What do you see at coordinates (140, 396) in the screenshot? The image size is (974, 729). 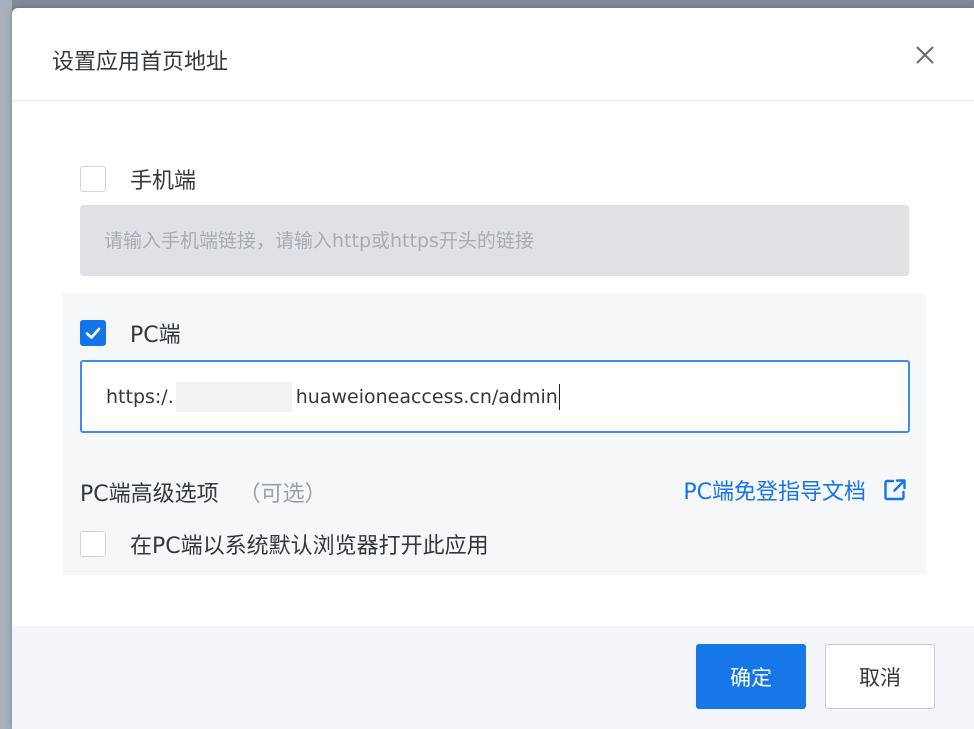 I see `pc-url-prefix: https:/.` at bounding box center [140, 396].